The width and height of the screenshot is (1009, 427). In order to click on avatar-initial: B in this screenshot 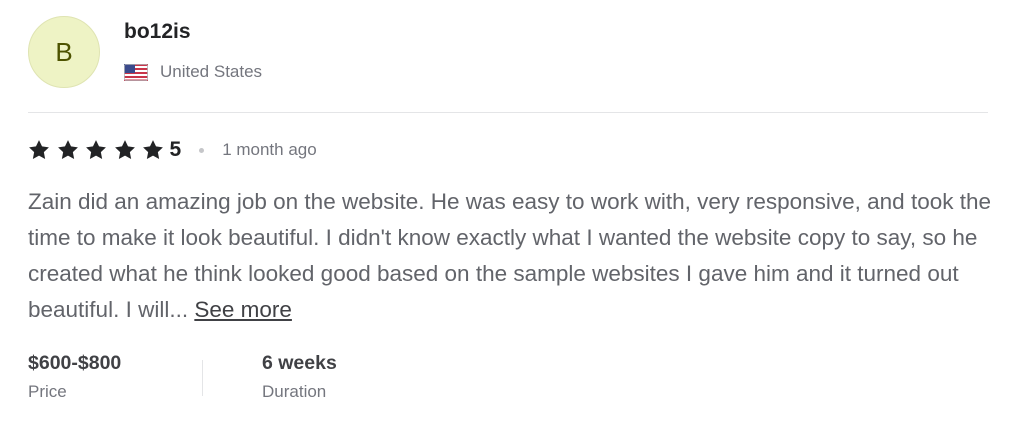, I will do `click(64, 51)`.